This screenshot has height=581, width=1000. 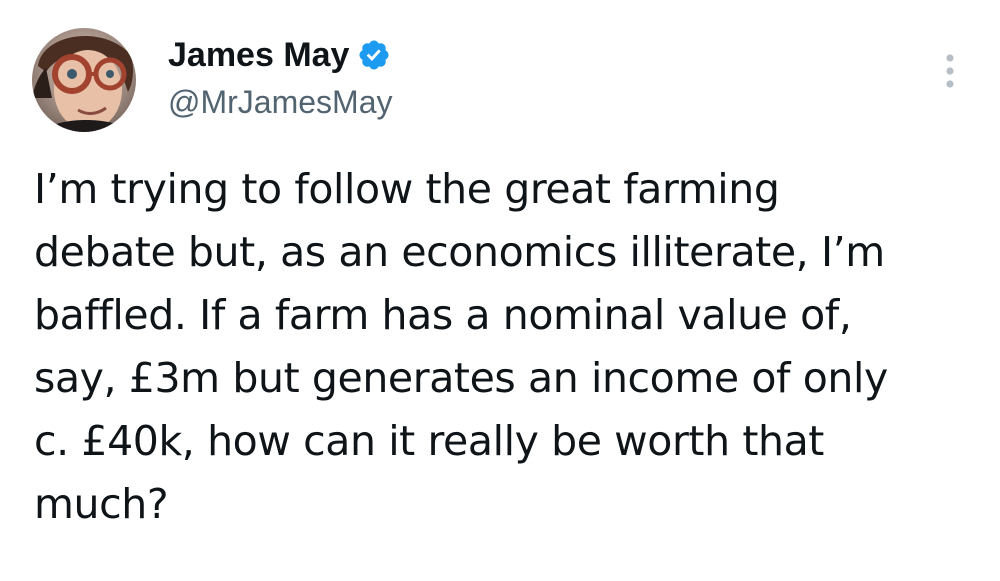 I want to click on author-name-row: James May, so click(x=279, y=55).